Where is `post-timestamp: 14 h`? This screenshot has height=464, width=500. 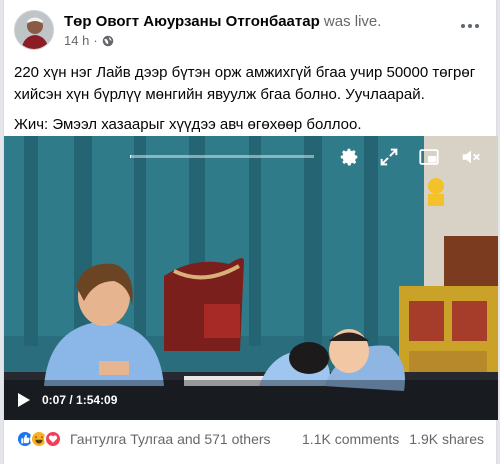 post-timestamp: 14 h is located at coordinates (76, 40).